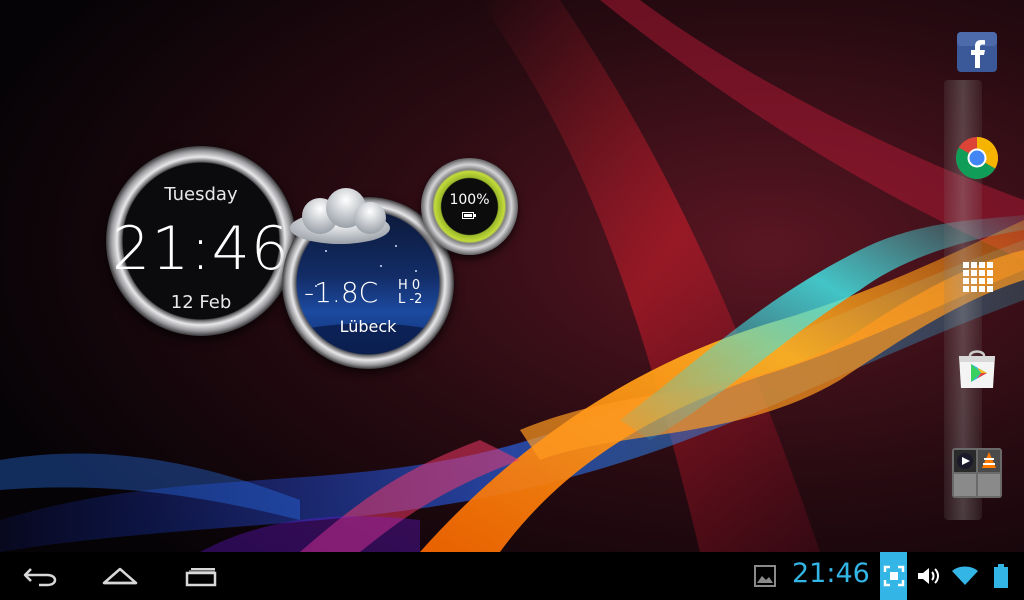  I want to click on cloud-icon, so click(340, 216).